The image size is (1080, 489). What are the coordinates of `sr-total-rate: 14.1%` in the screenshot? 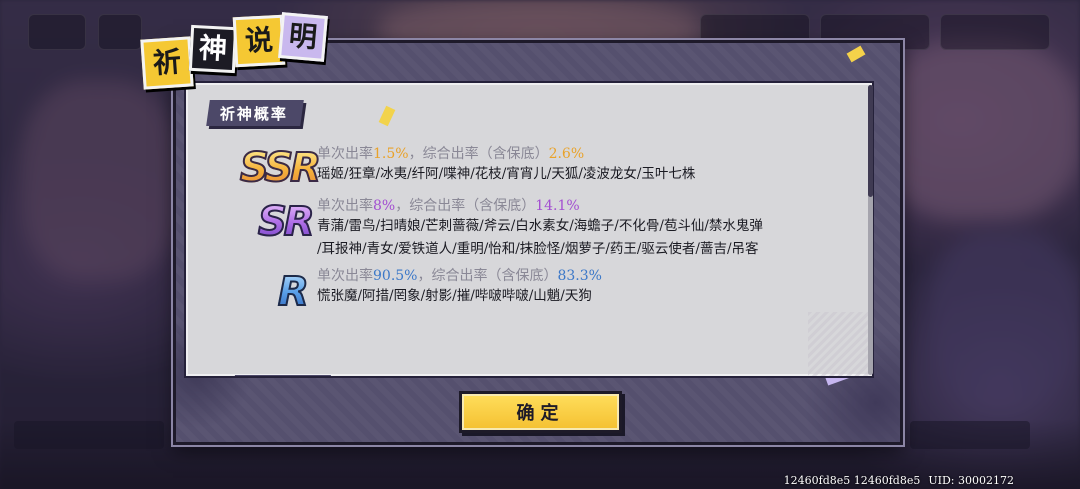 It's located at (557, 206).